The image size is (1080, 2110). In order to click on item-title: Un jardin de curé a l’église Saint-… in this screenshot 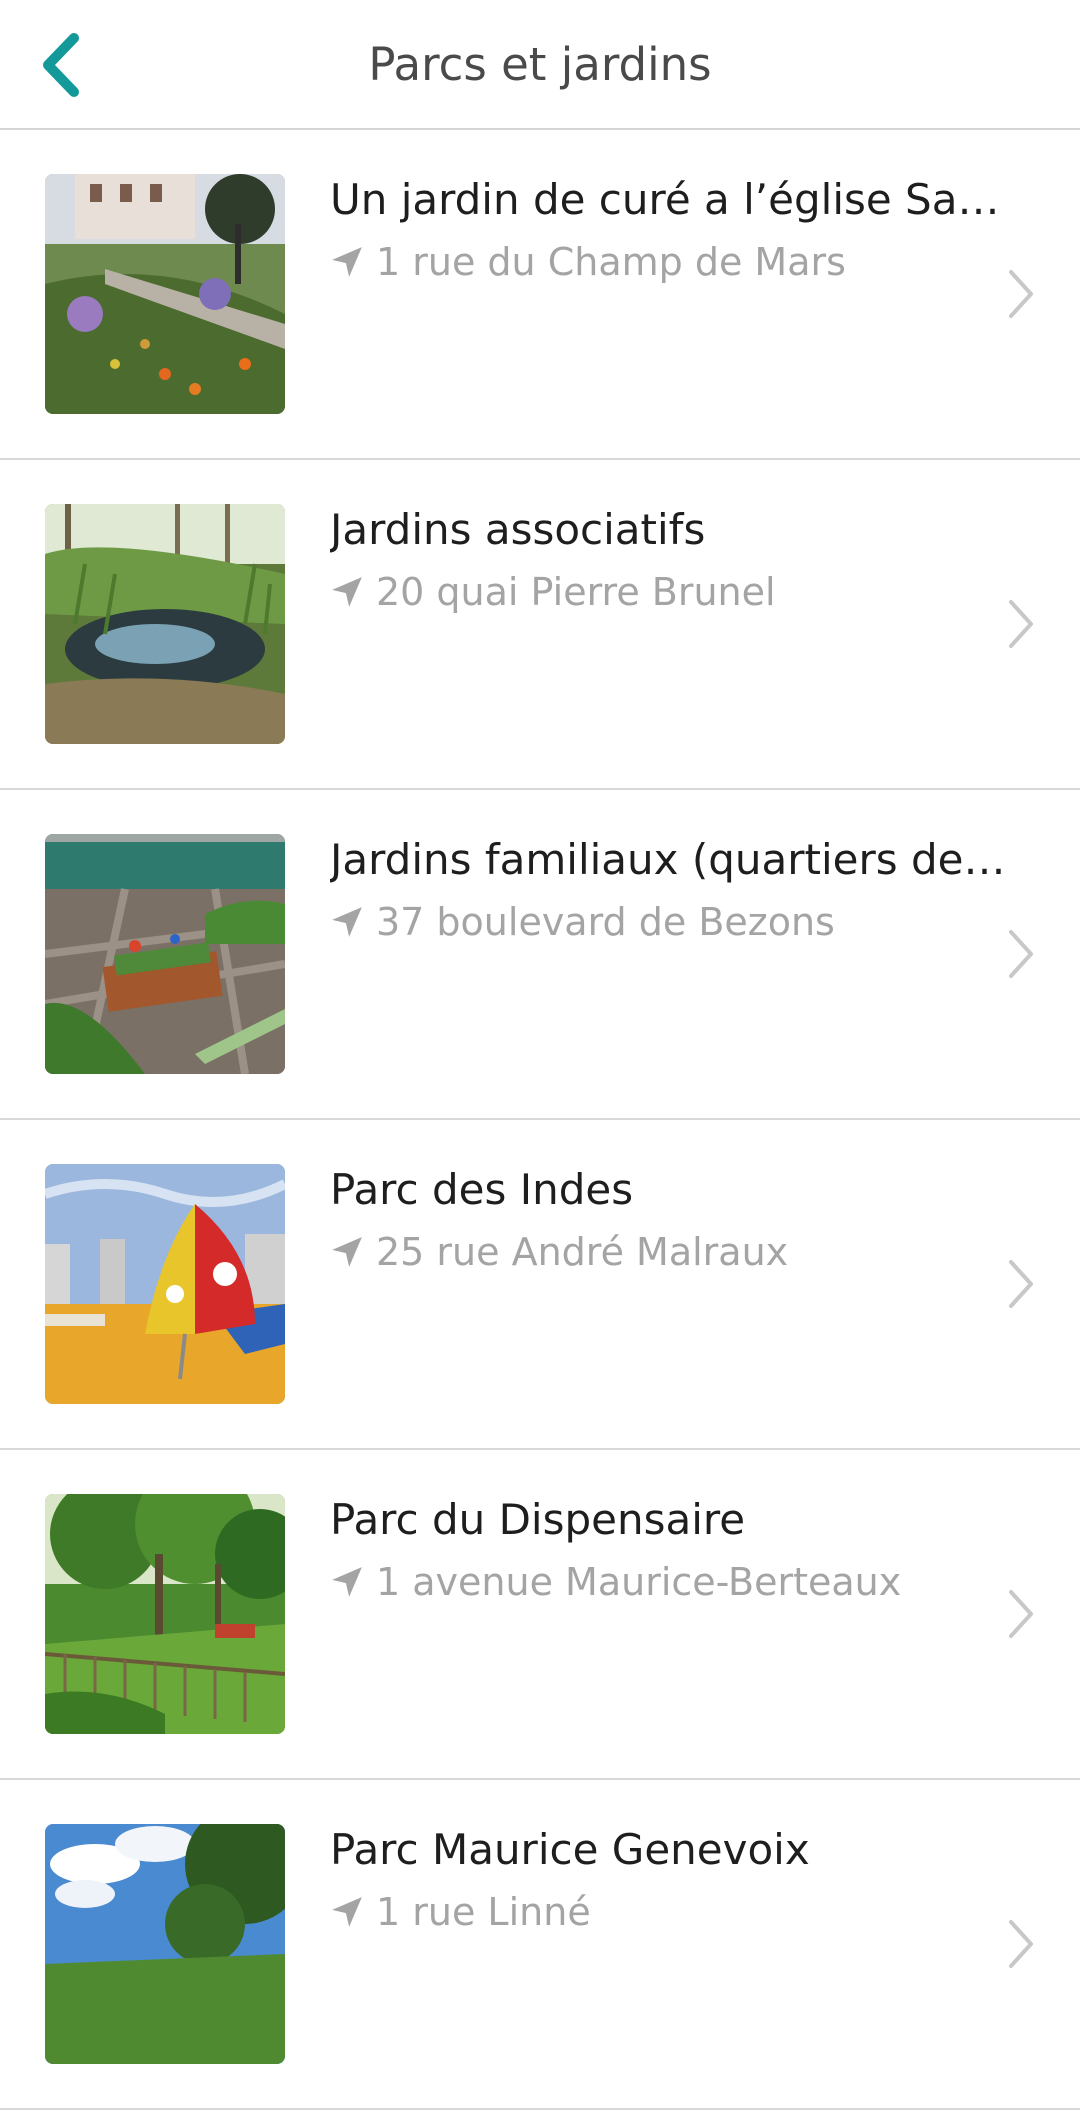, I will do `click(670, 199)`.